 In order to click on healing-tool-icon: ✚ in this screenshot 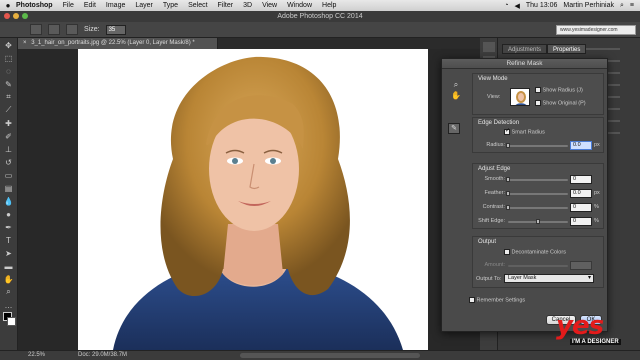, I will do `click(9, 123)`.